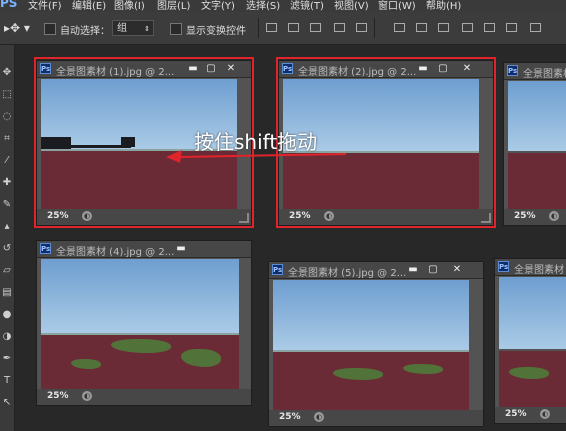 The image size is (566, 431). I want to click on align-top-icon, so click(271, 27).